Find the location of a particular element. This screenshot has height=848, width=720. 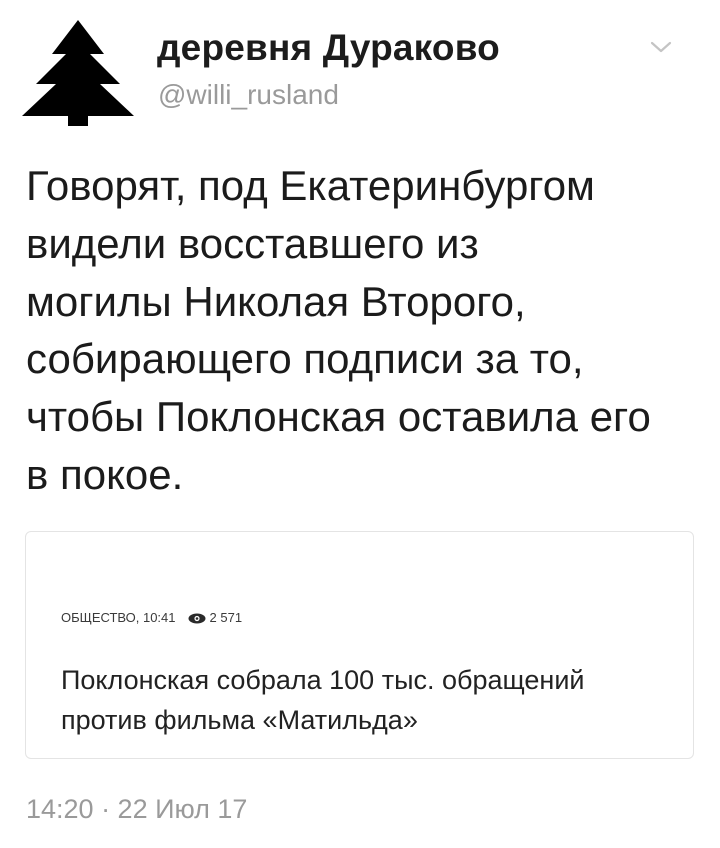

fir-tree-icon is located at coordinates (78, 73).